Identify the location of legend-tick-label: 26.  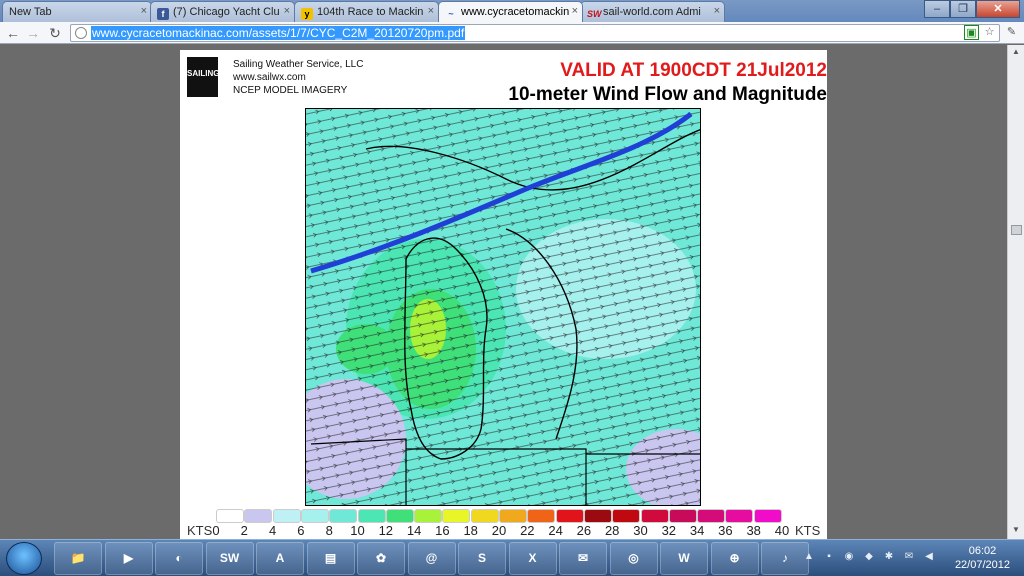
(584, 530).